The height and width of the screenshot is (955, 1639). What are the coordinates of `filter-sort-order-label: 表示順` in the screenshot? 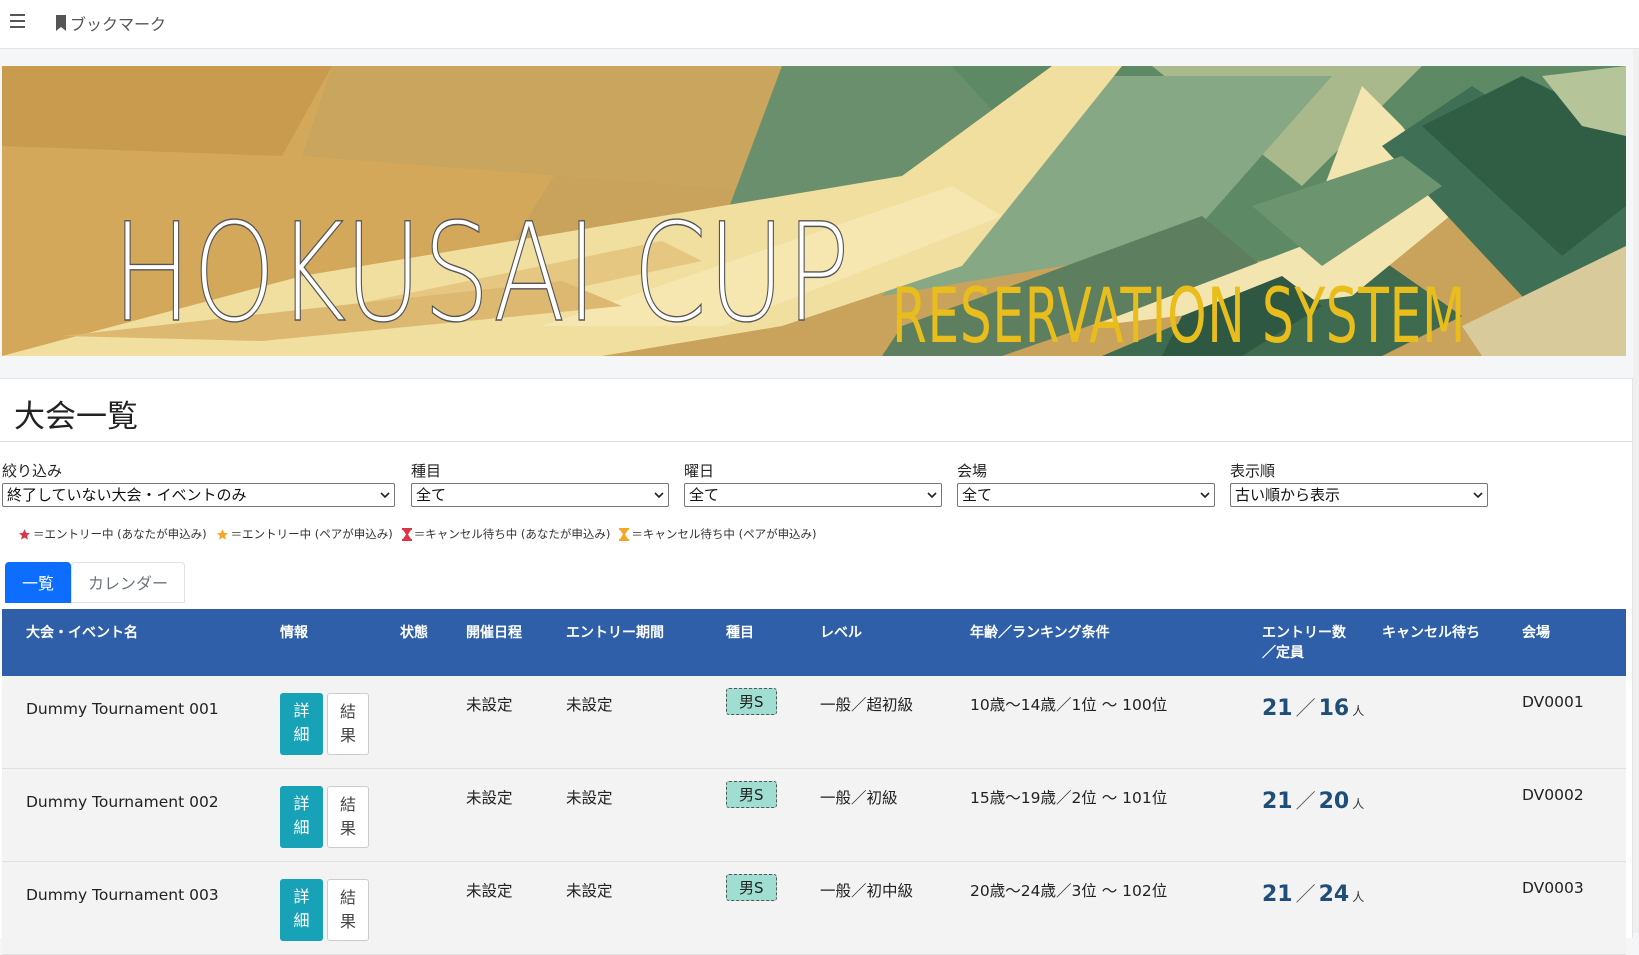 It's located at (1253, 471).